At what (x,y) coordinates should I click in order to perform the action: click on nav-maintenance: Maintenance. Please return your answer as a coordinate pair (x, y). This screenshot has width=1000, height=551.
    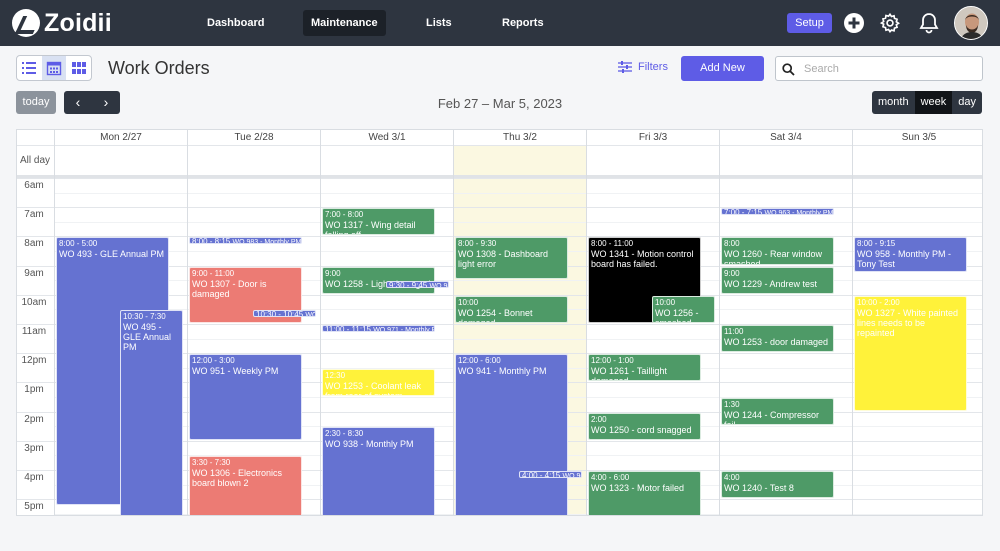
    Looking at the image, I should click on (344, 23).